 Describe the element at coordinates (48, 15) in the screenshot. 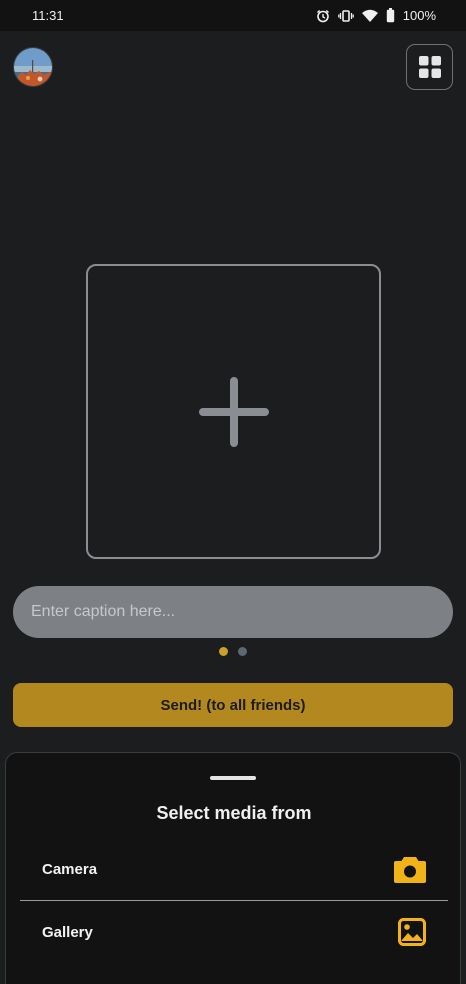

I see `status-time: 11:31` at that location.